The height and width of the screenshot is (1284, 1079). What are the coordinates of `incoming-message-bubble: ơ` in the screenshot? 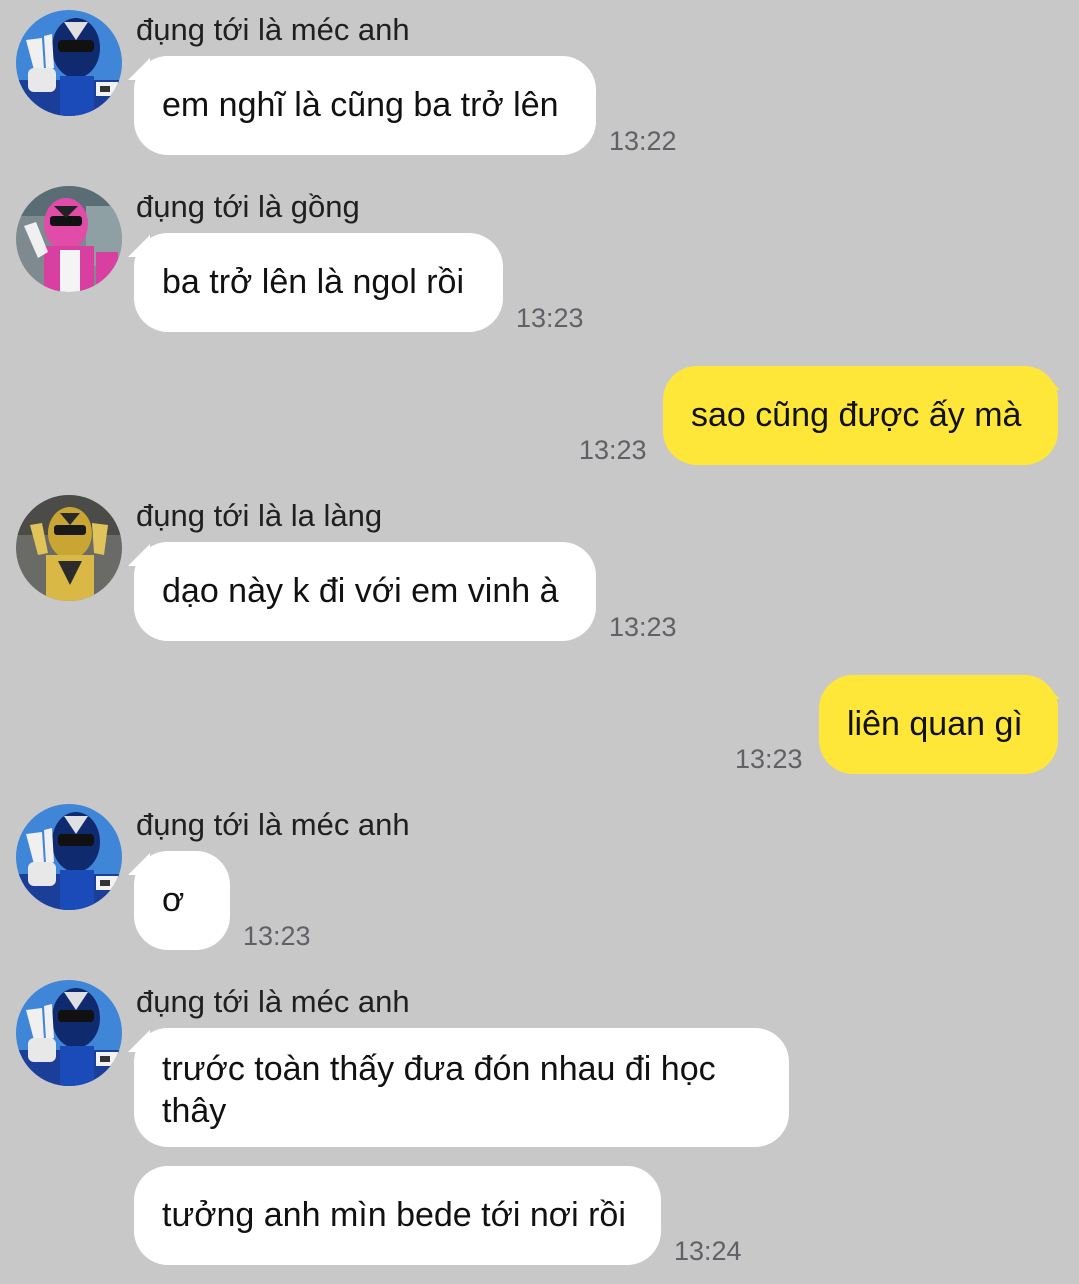 It's located at (182, 900).